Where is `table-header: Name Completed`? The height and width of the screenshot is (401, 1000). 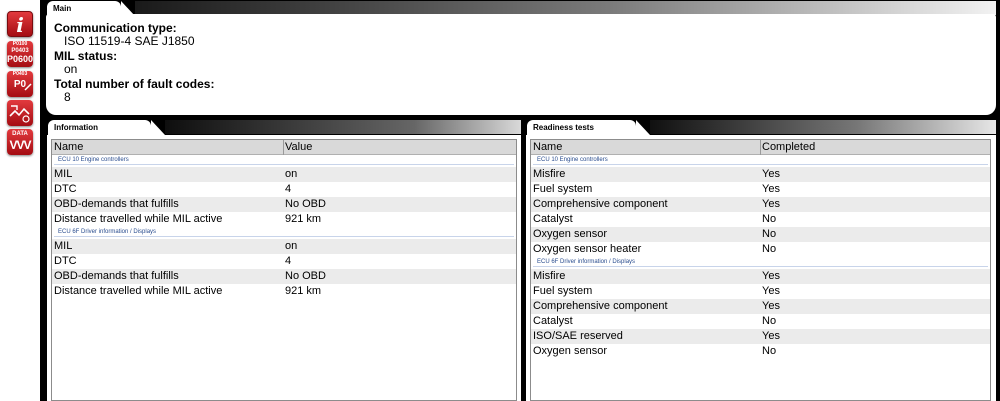 table-header: Name Completed is located at coordinates (760, 147).